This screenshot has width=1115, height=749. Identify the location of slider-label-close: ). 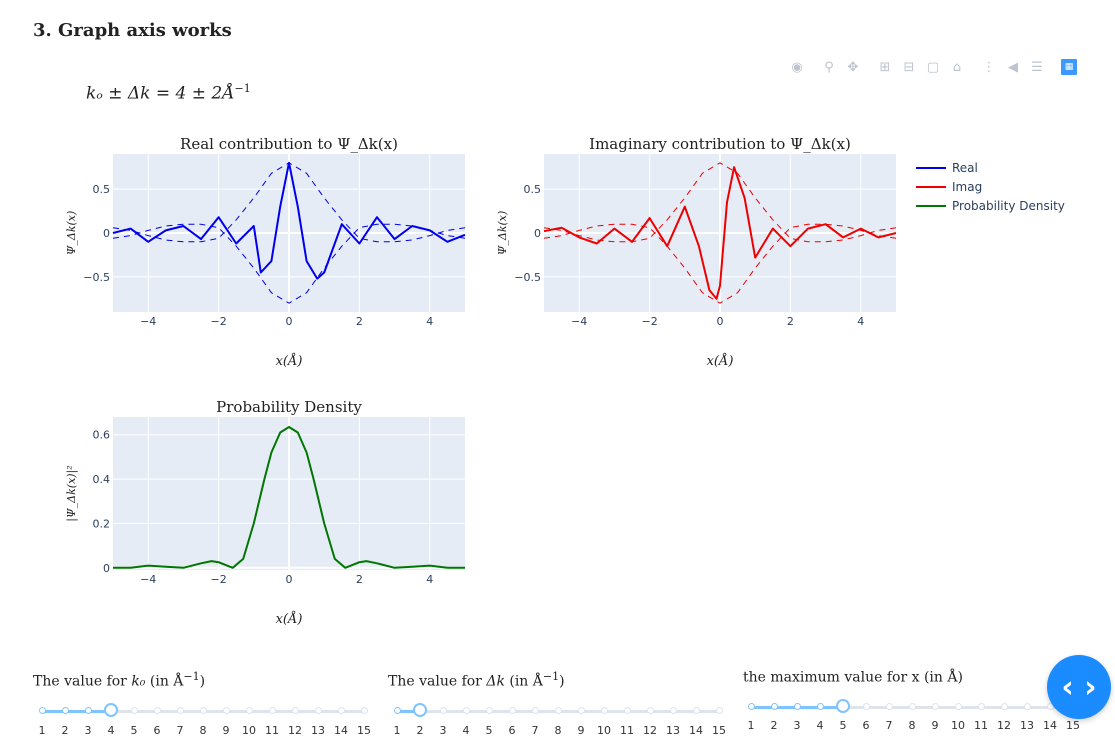
(202, 681).